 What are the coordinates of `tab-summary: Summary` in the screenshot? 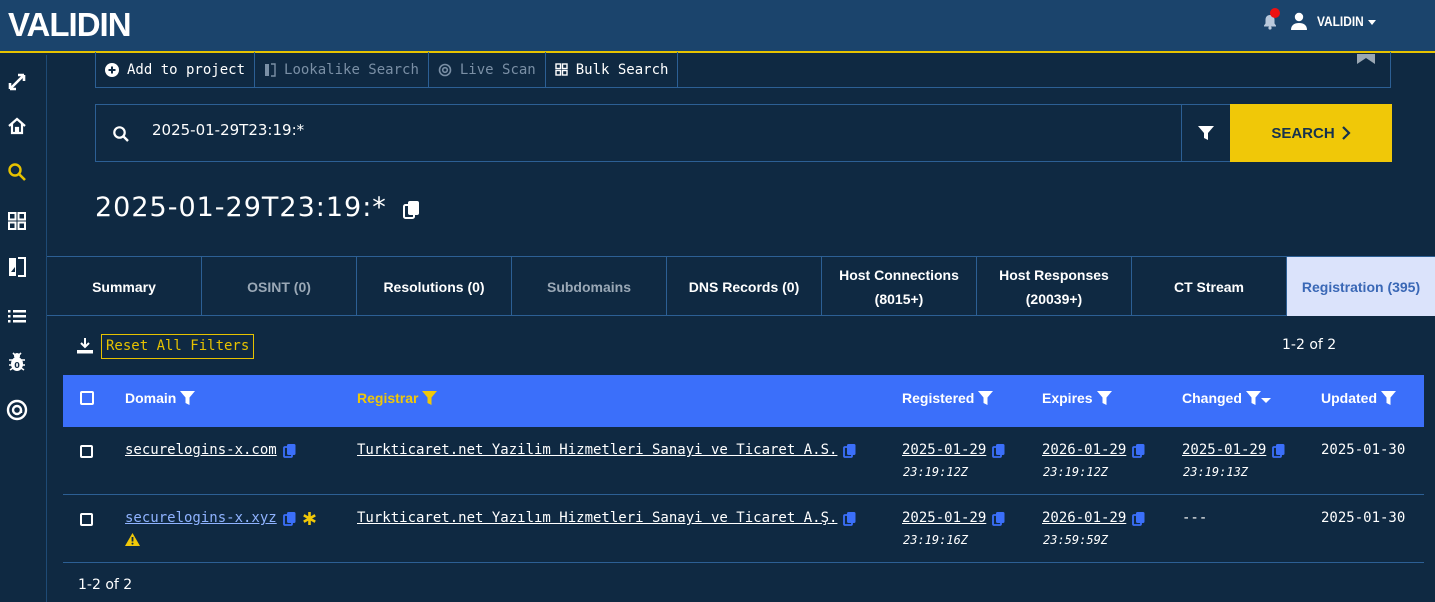 It's located at (124, 286).